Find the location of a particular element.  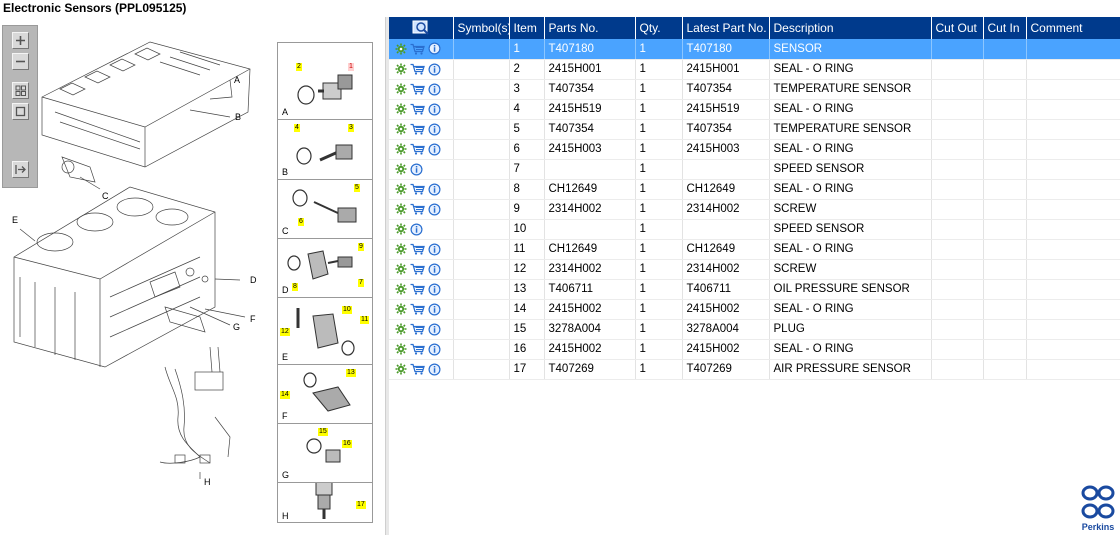

table-row: 4 2415H519 1 2415H519 SEAL - O RING is located at coordinates (754, 109).